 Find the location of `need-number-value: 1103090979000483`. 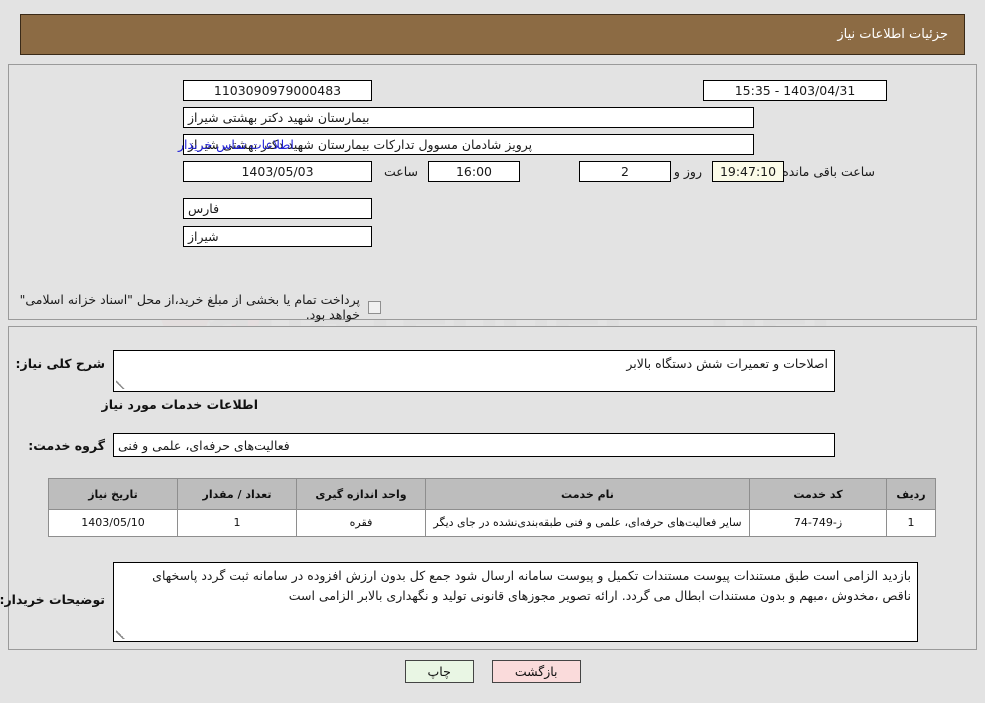

need-number-value: 1103090979000483 is located at coordinates (277, 90).